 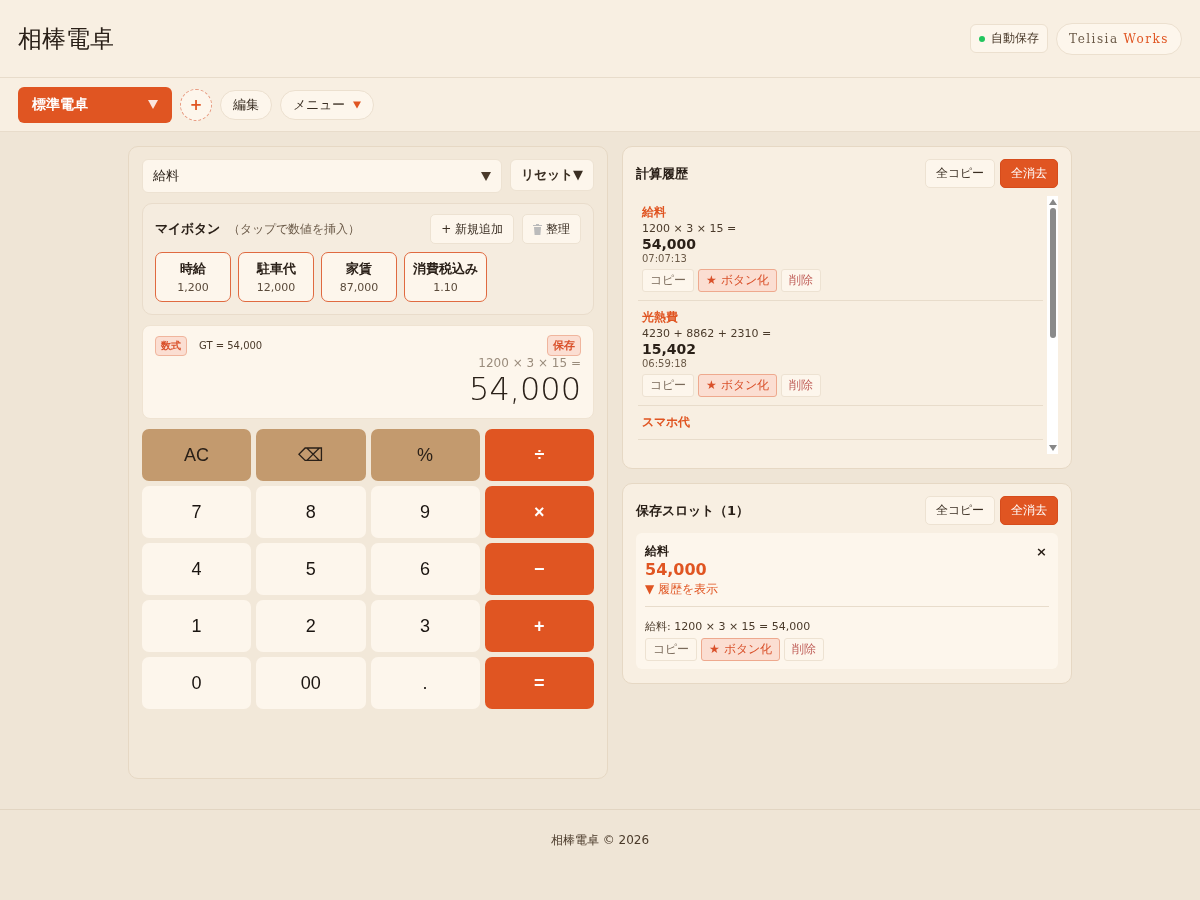 I want to click on history-result: 54,000, so click(x=670, y=244).